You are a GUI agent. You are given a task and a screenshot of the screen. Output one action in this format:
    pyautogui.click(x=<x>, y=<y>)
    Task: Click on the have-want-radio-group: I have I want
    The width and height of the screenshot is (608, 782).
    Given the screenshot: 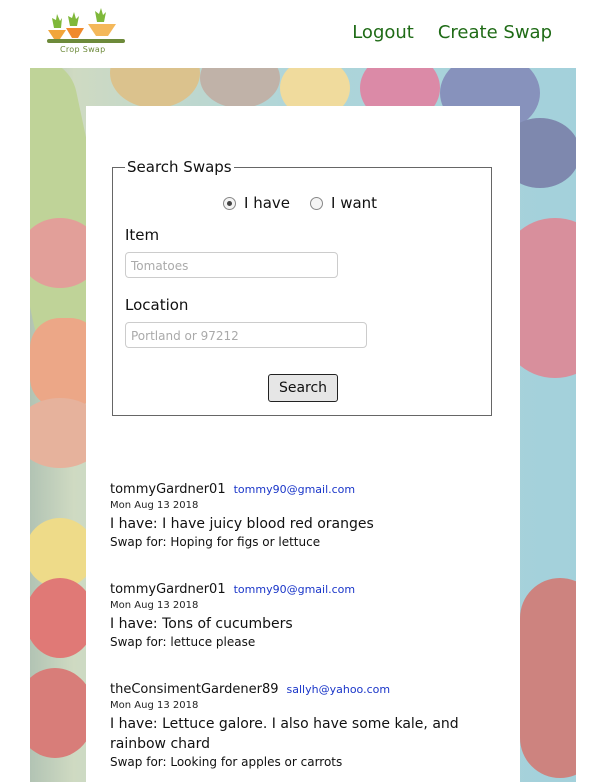 What is the action you would take?
    pyautogui.click(x=310, y=203)
    